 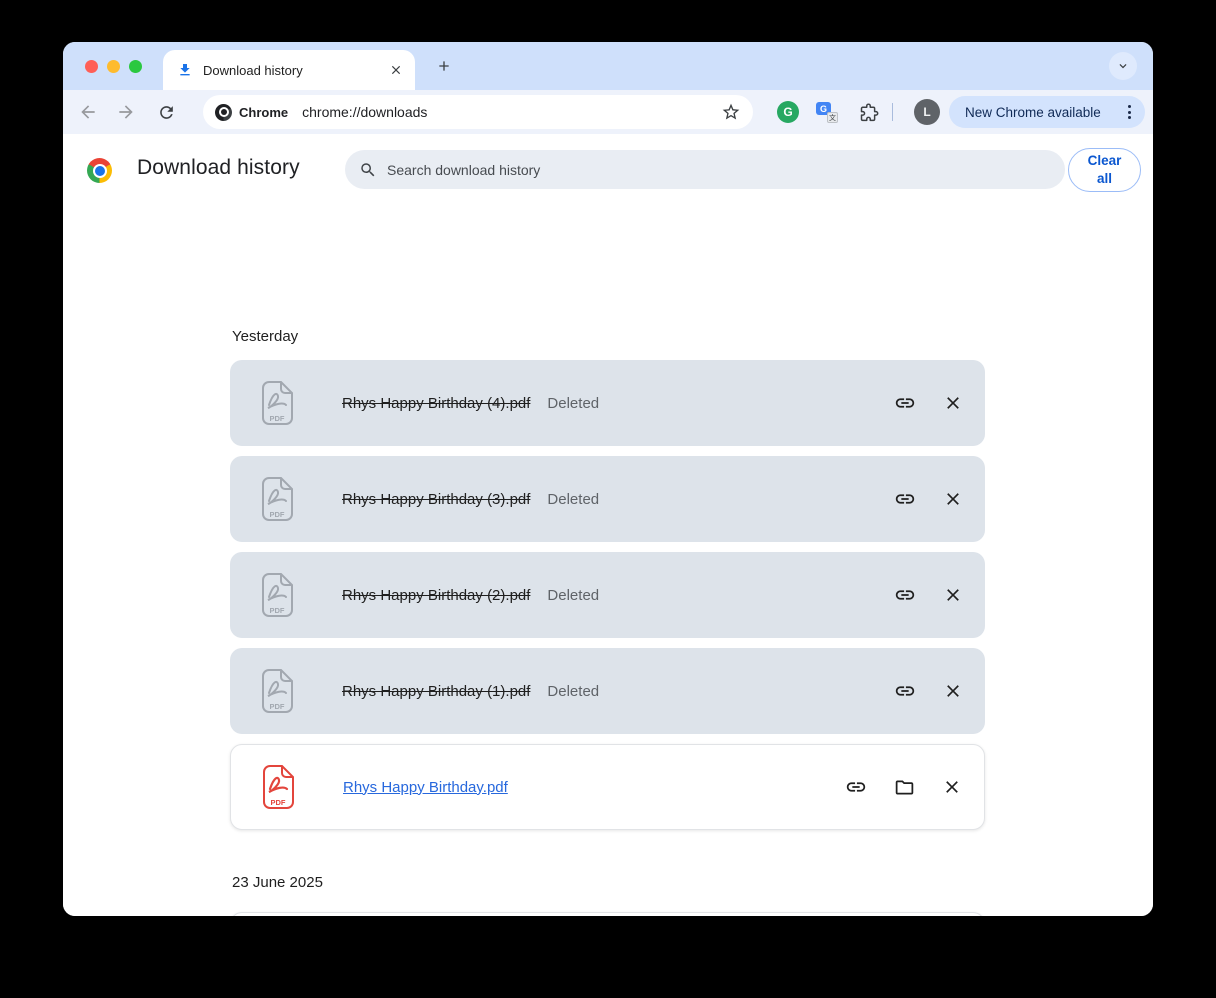 What do you see at coordinates (607, 595) in the screenshot?
I see `download-row: PDF Rhys Happy Birthday (2).pdf Deleted` at bounding box center [607, 595].